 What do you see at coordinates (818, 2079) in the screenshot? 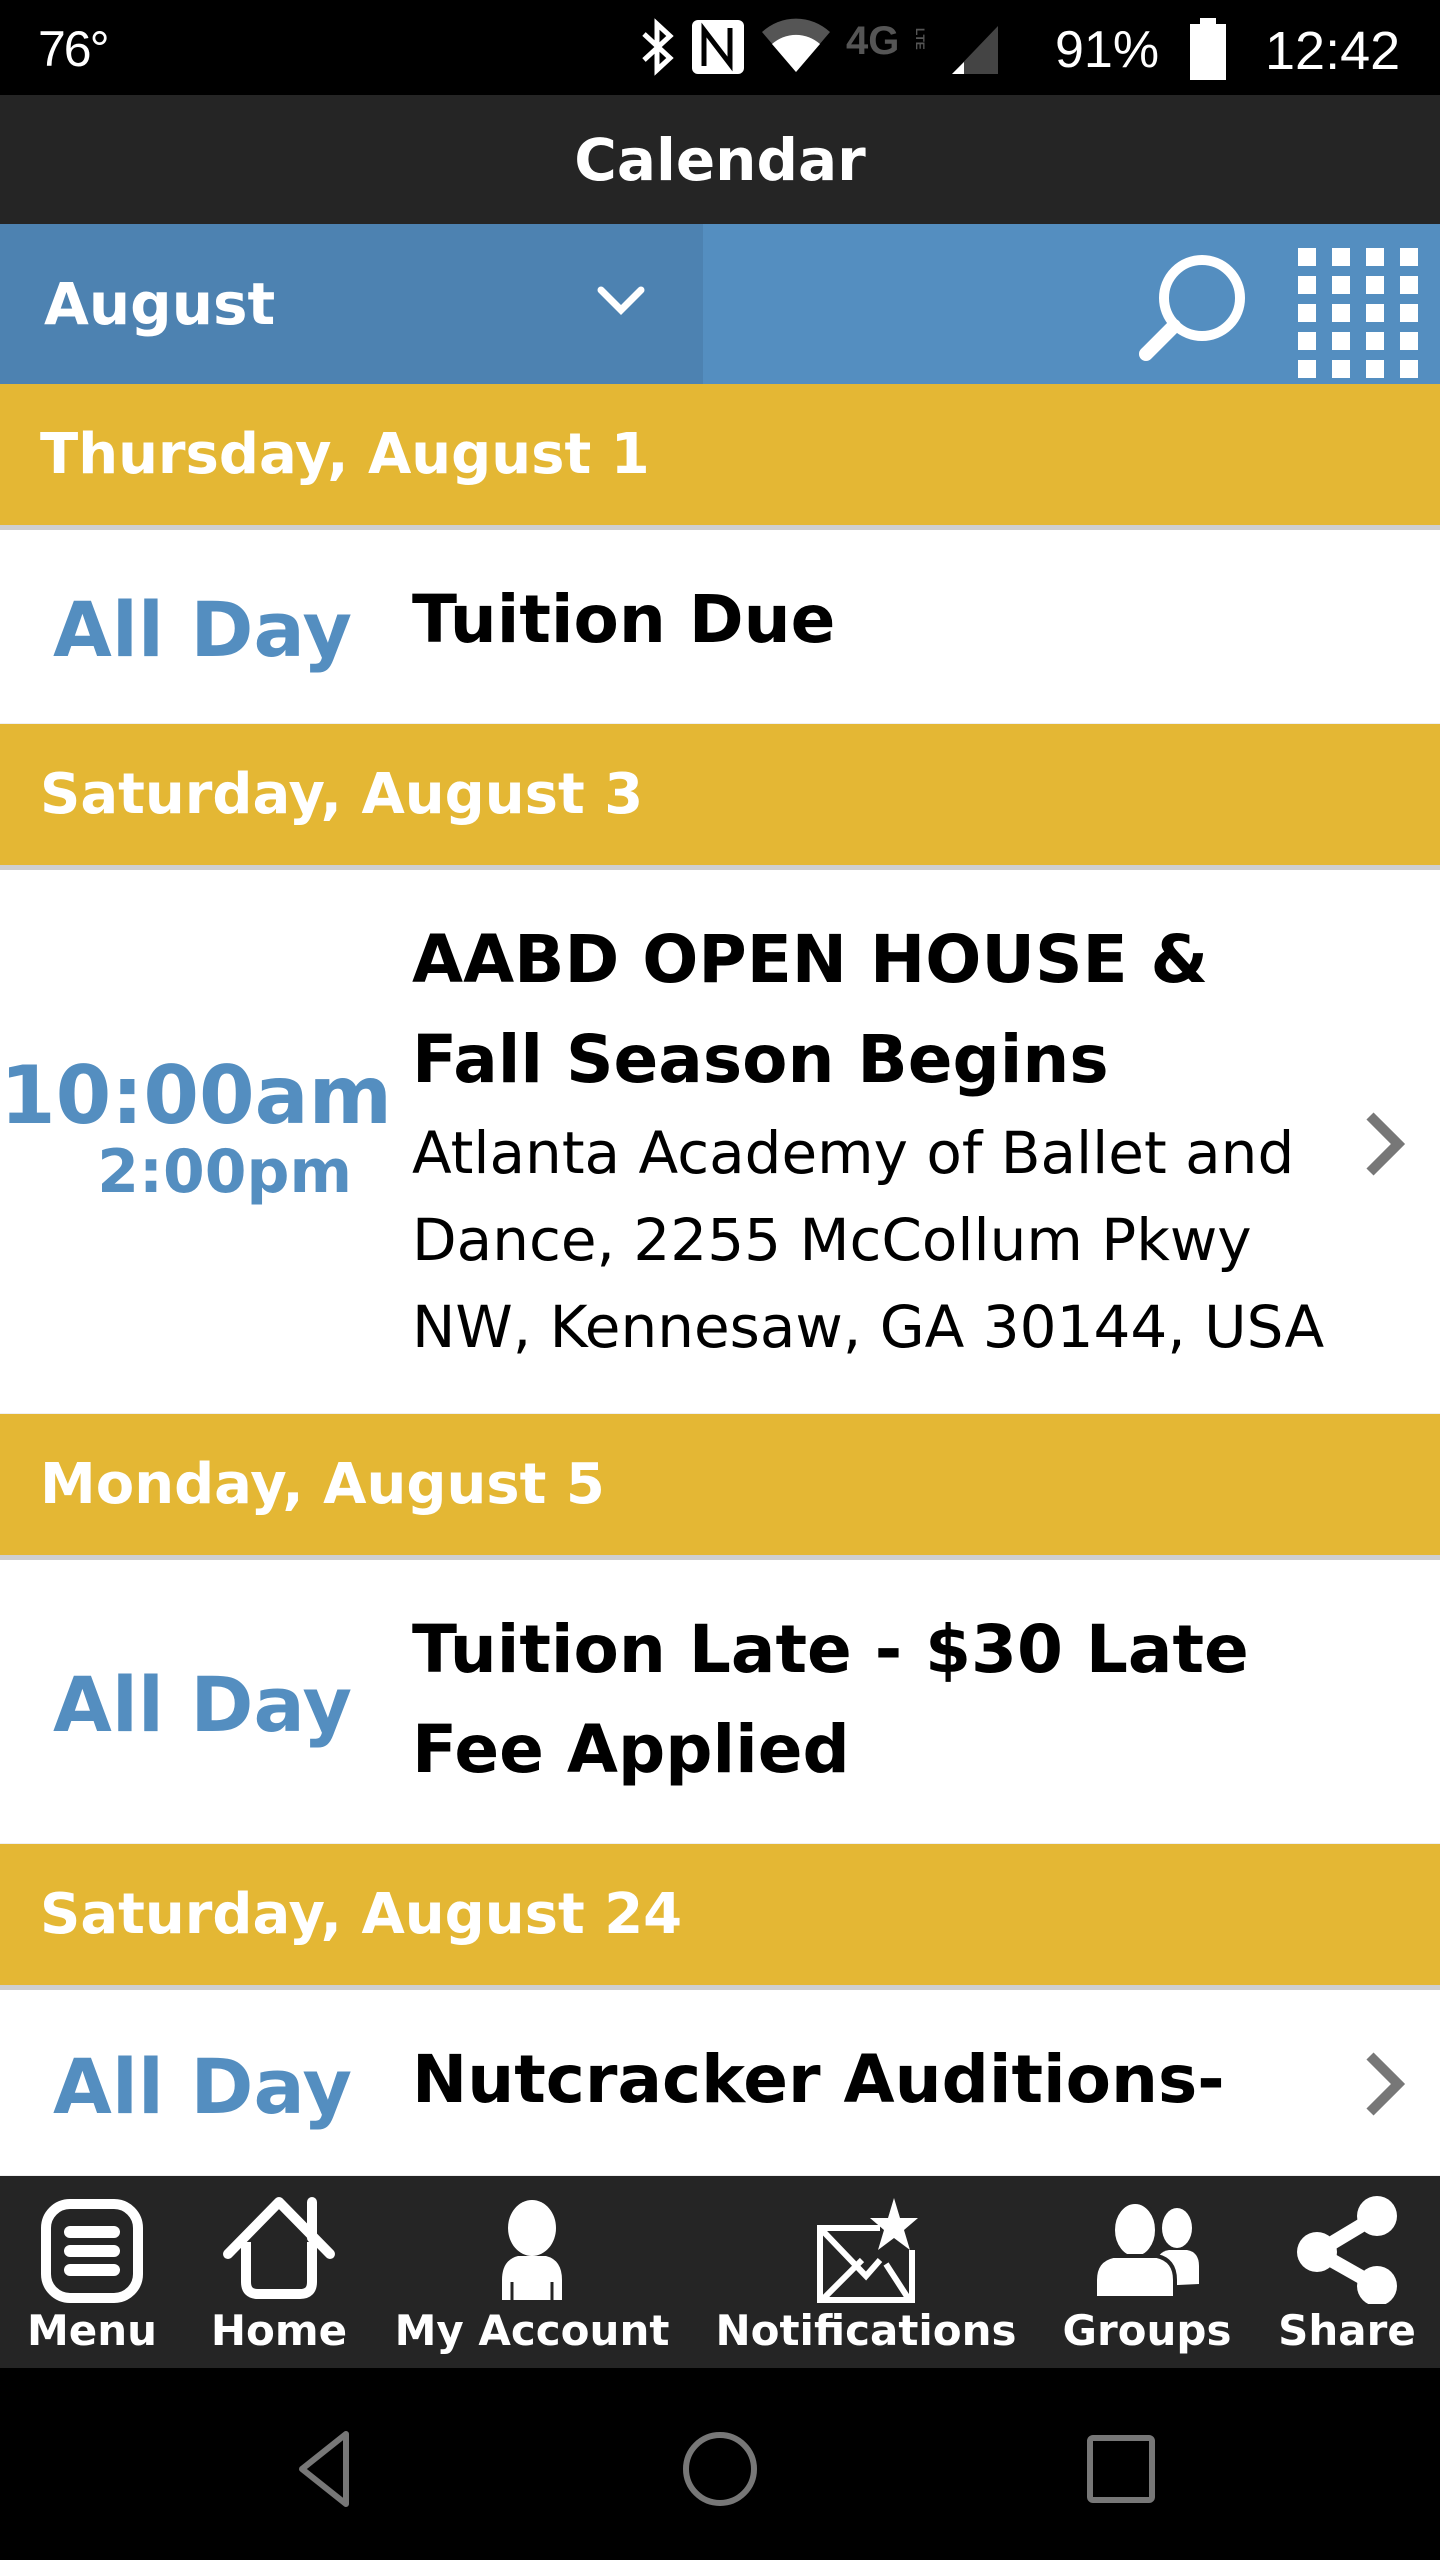
I see `event-title: Nutcracker Auditions-` at bounding box center [818, 2079].